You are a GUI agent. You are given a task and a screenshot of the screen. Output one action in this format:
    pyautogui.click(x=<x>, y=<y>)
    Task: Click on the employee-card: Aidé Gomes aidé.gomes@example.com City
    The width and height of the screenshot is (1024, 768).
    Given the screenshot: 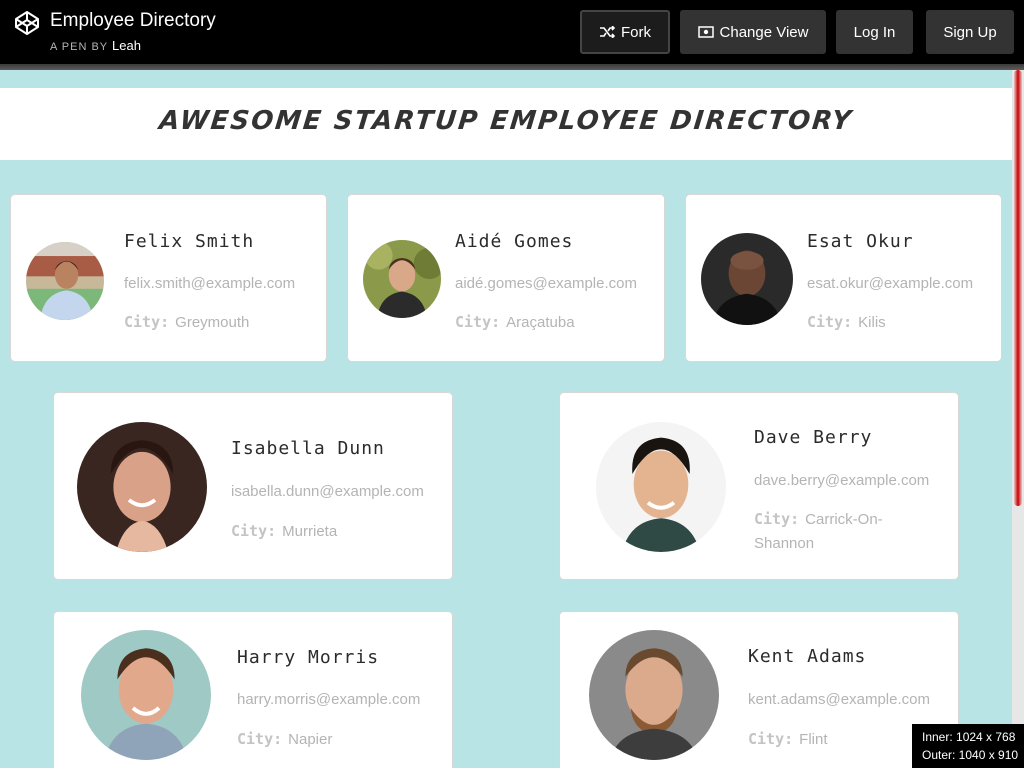 What is the action you would take?
    pyautogui.click(x=506, y=278)
    